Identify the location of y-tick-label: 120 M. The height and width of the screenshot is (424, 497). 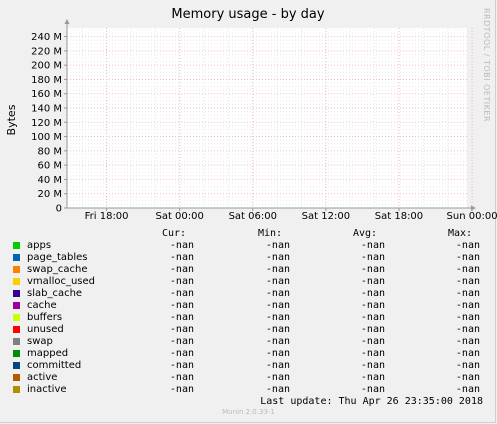
(46, 123).